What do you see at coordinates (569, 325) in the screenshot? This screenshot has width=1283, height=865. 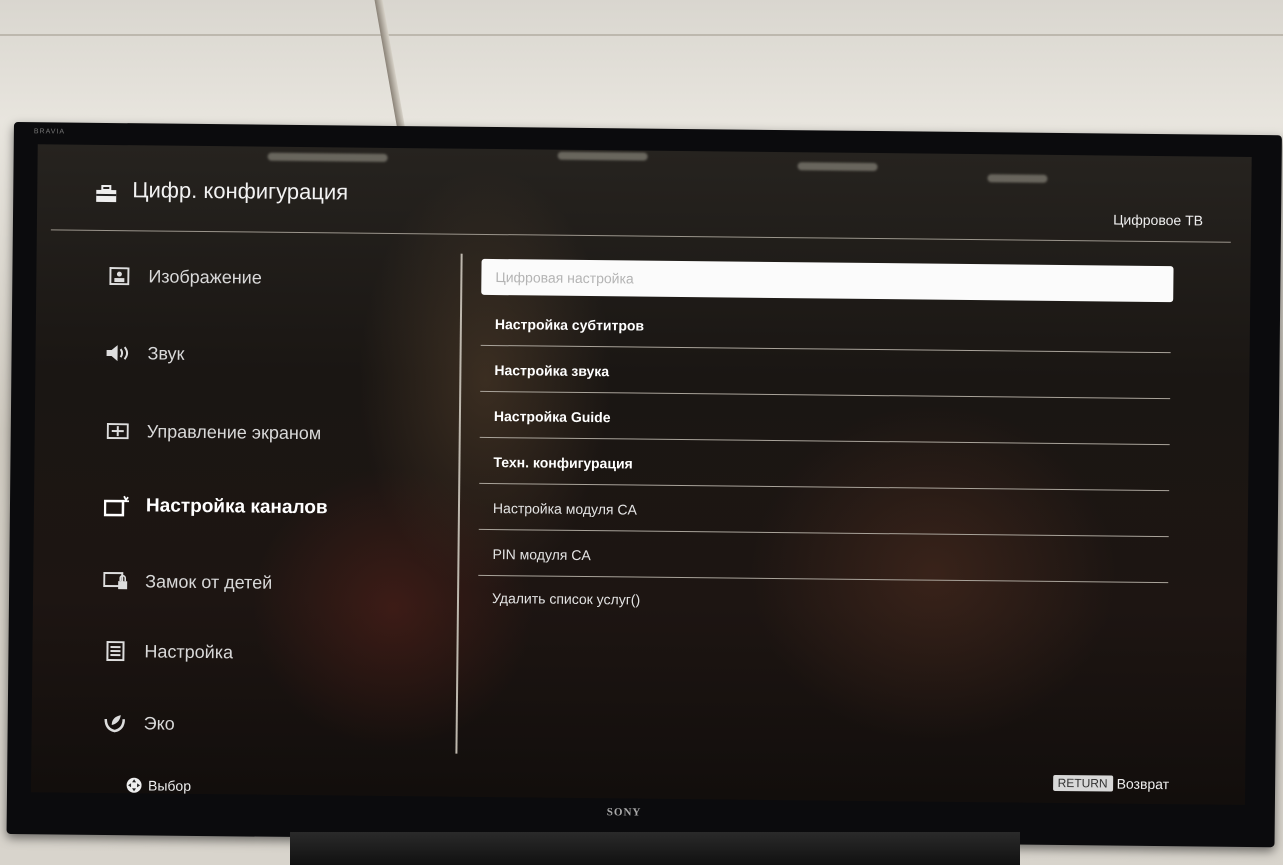 I see `menu-item-label: Настройка субтитров` at bounding box center [569, 325].